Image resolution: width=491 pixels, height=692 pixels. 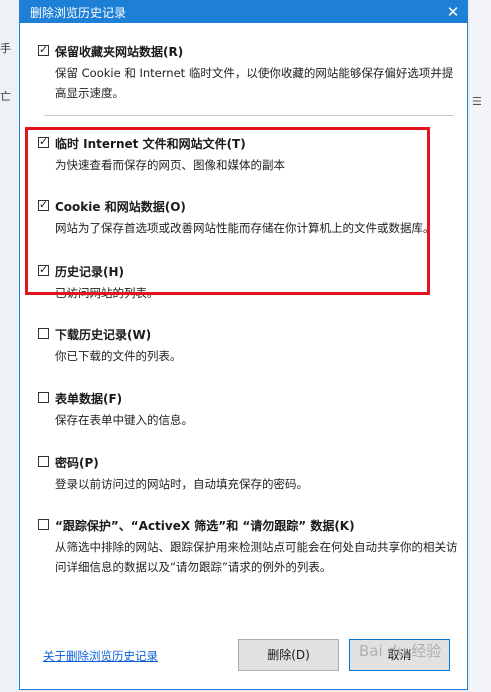 I want to click on checkbox: ✓, so click(x=43, y=49).